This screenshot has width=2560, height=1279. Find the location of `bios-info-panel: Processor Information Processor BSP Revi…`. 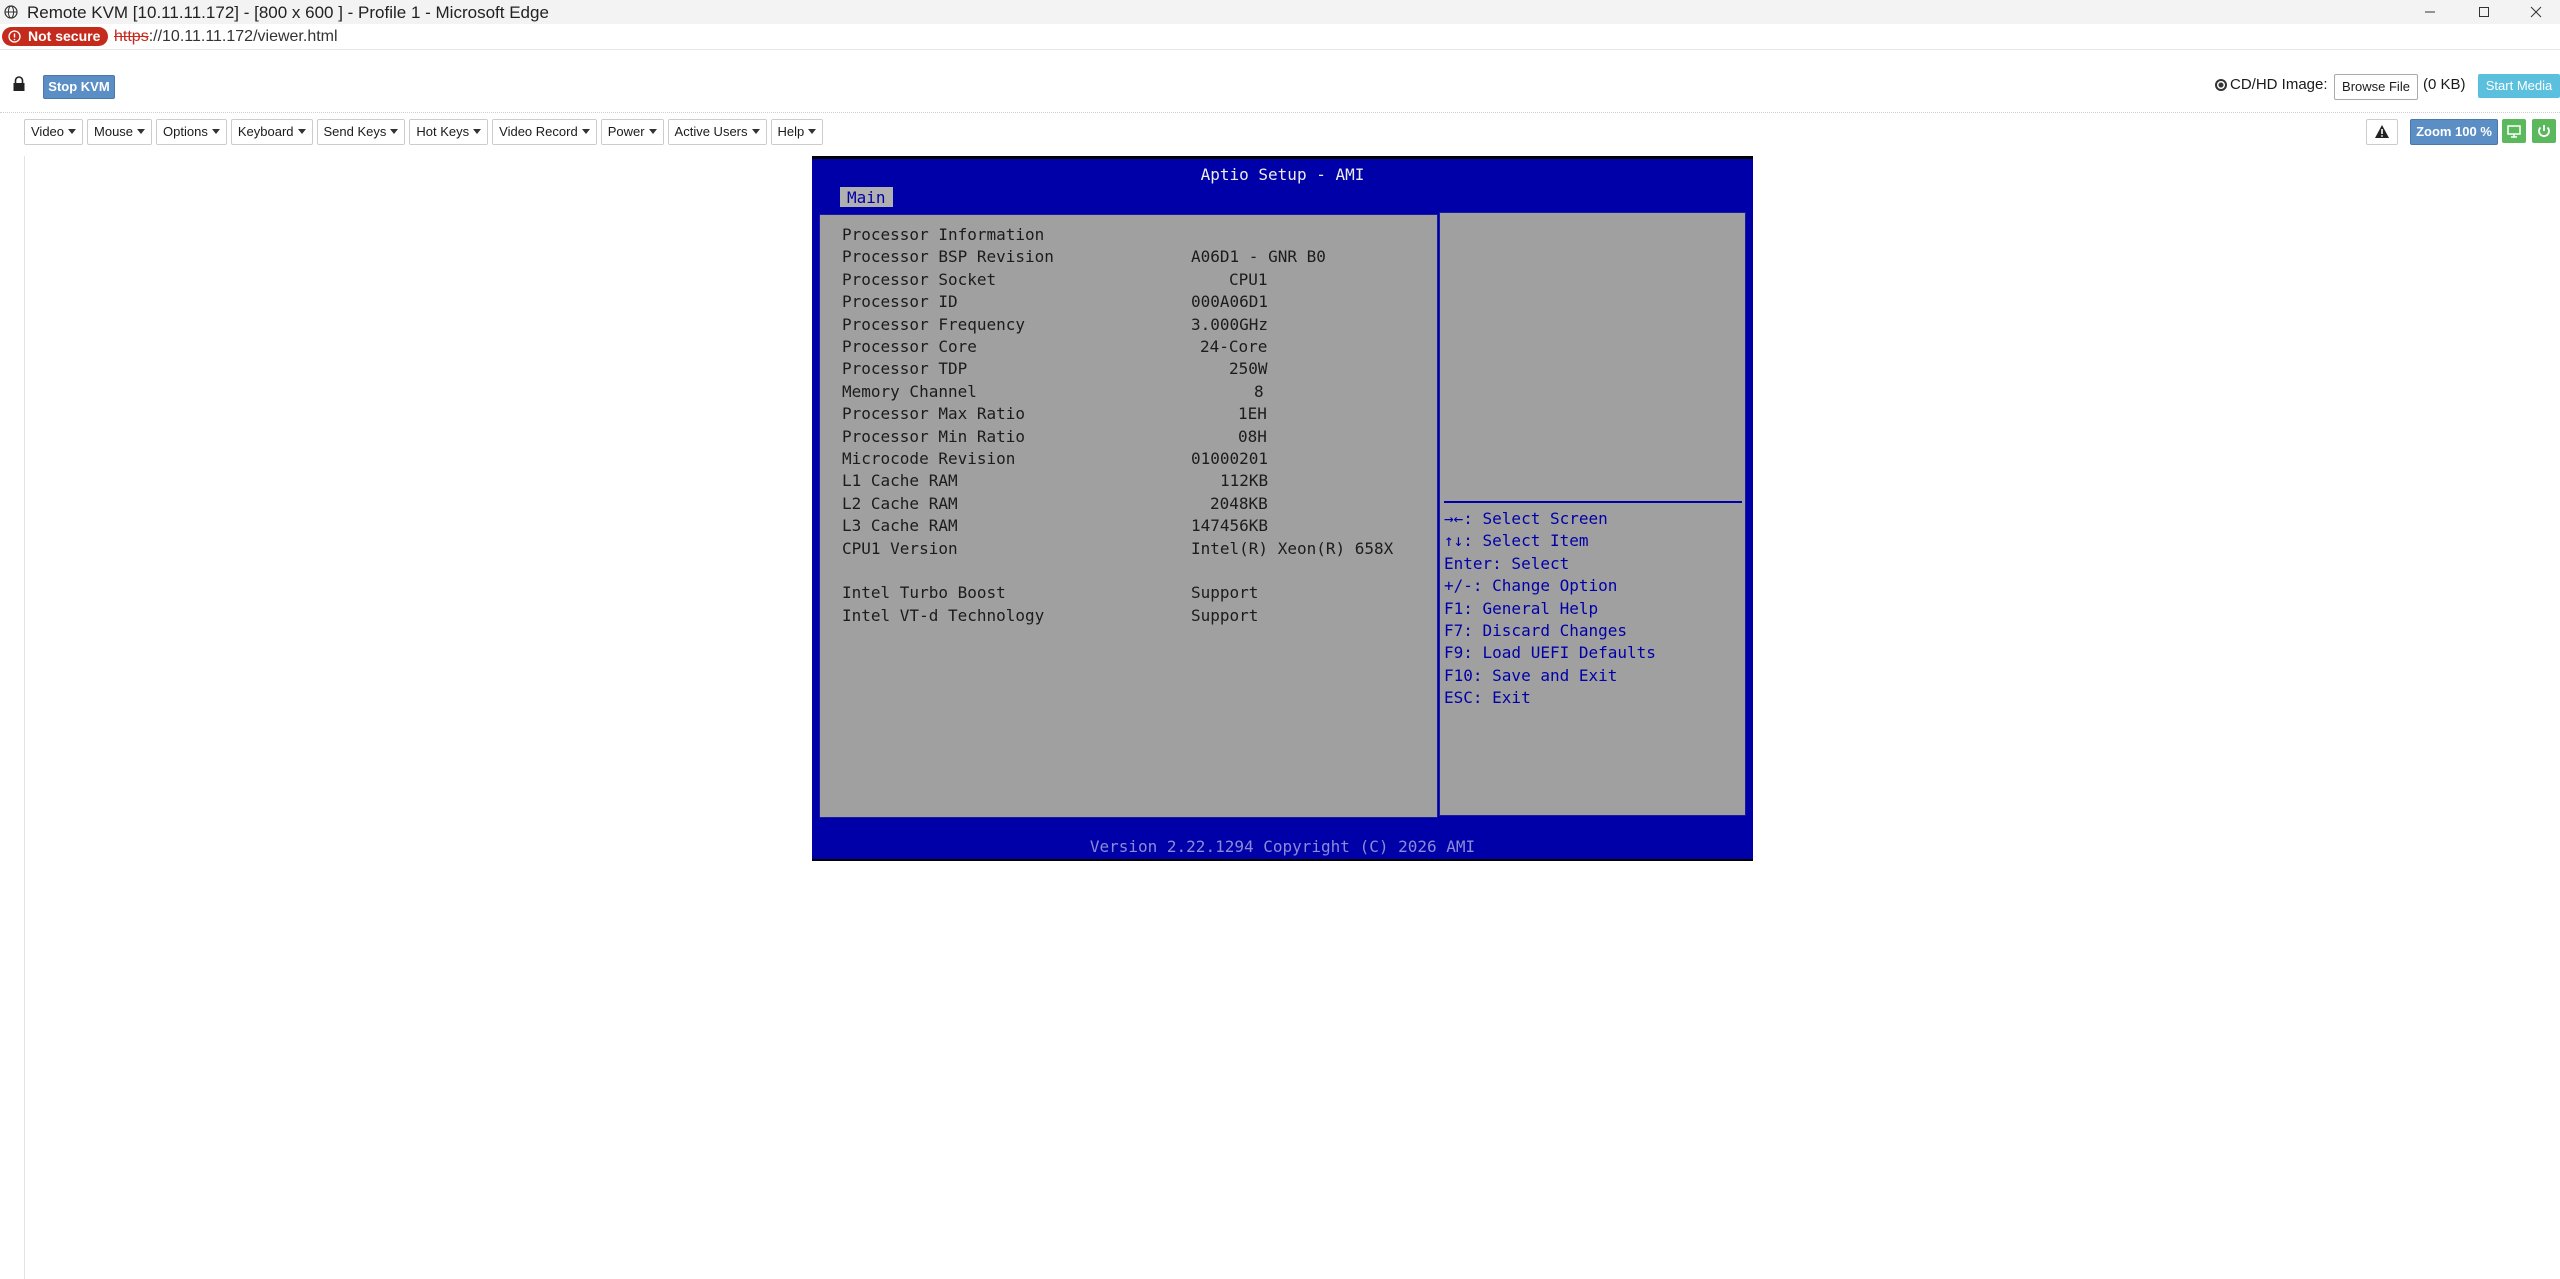

bios-info-panel: Processor Information Processor BSP Revi… is located at coordinates (1128, 516).